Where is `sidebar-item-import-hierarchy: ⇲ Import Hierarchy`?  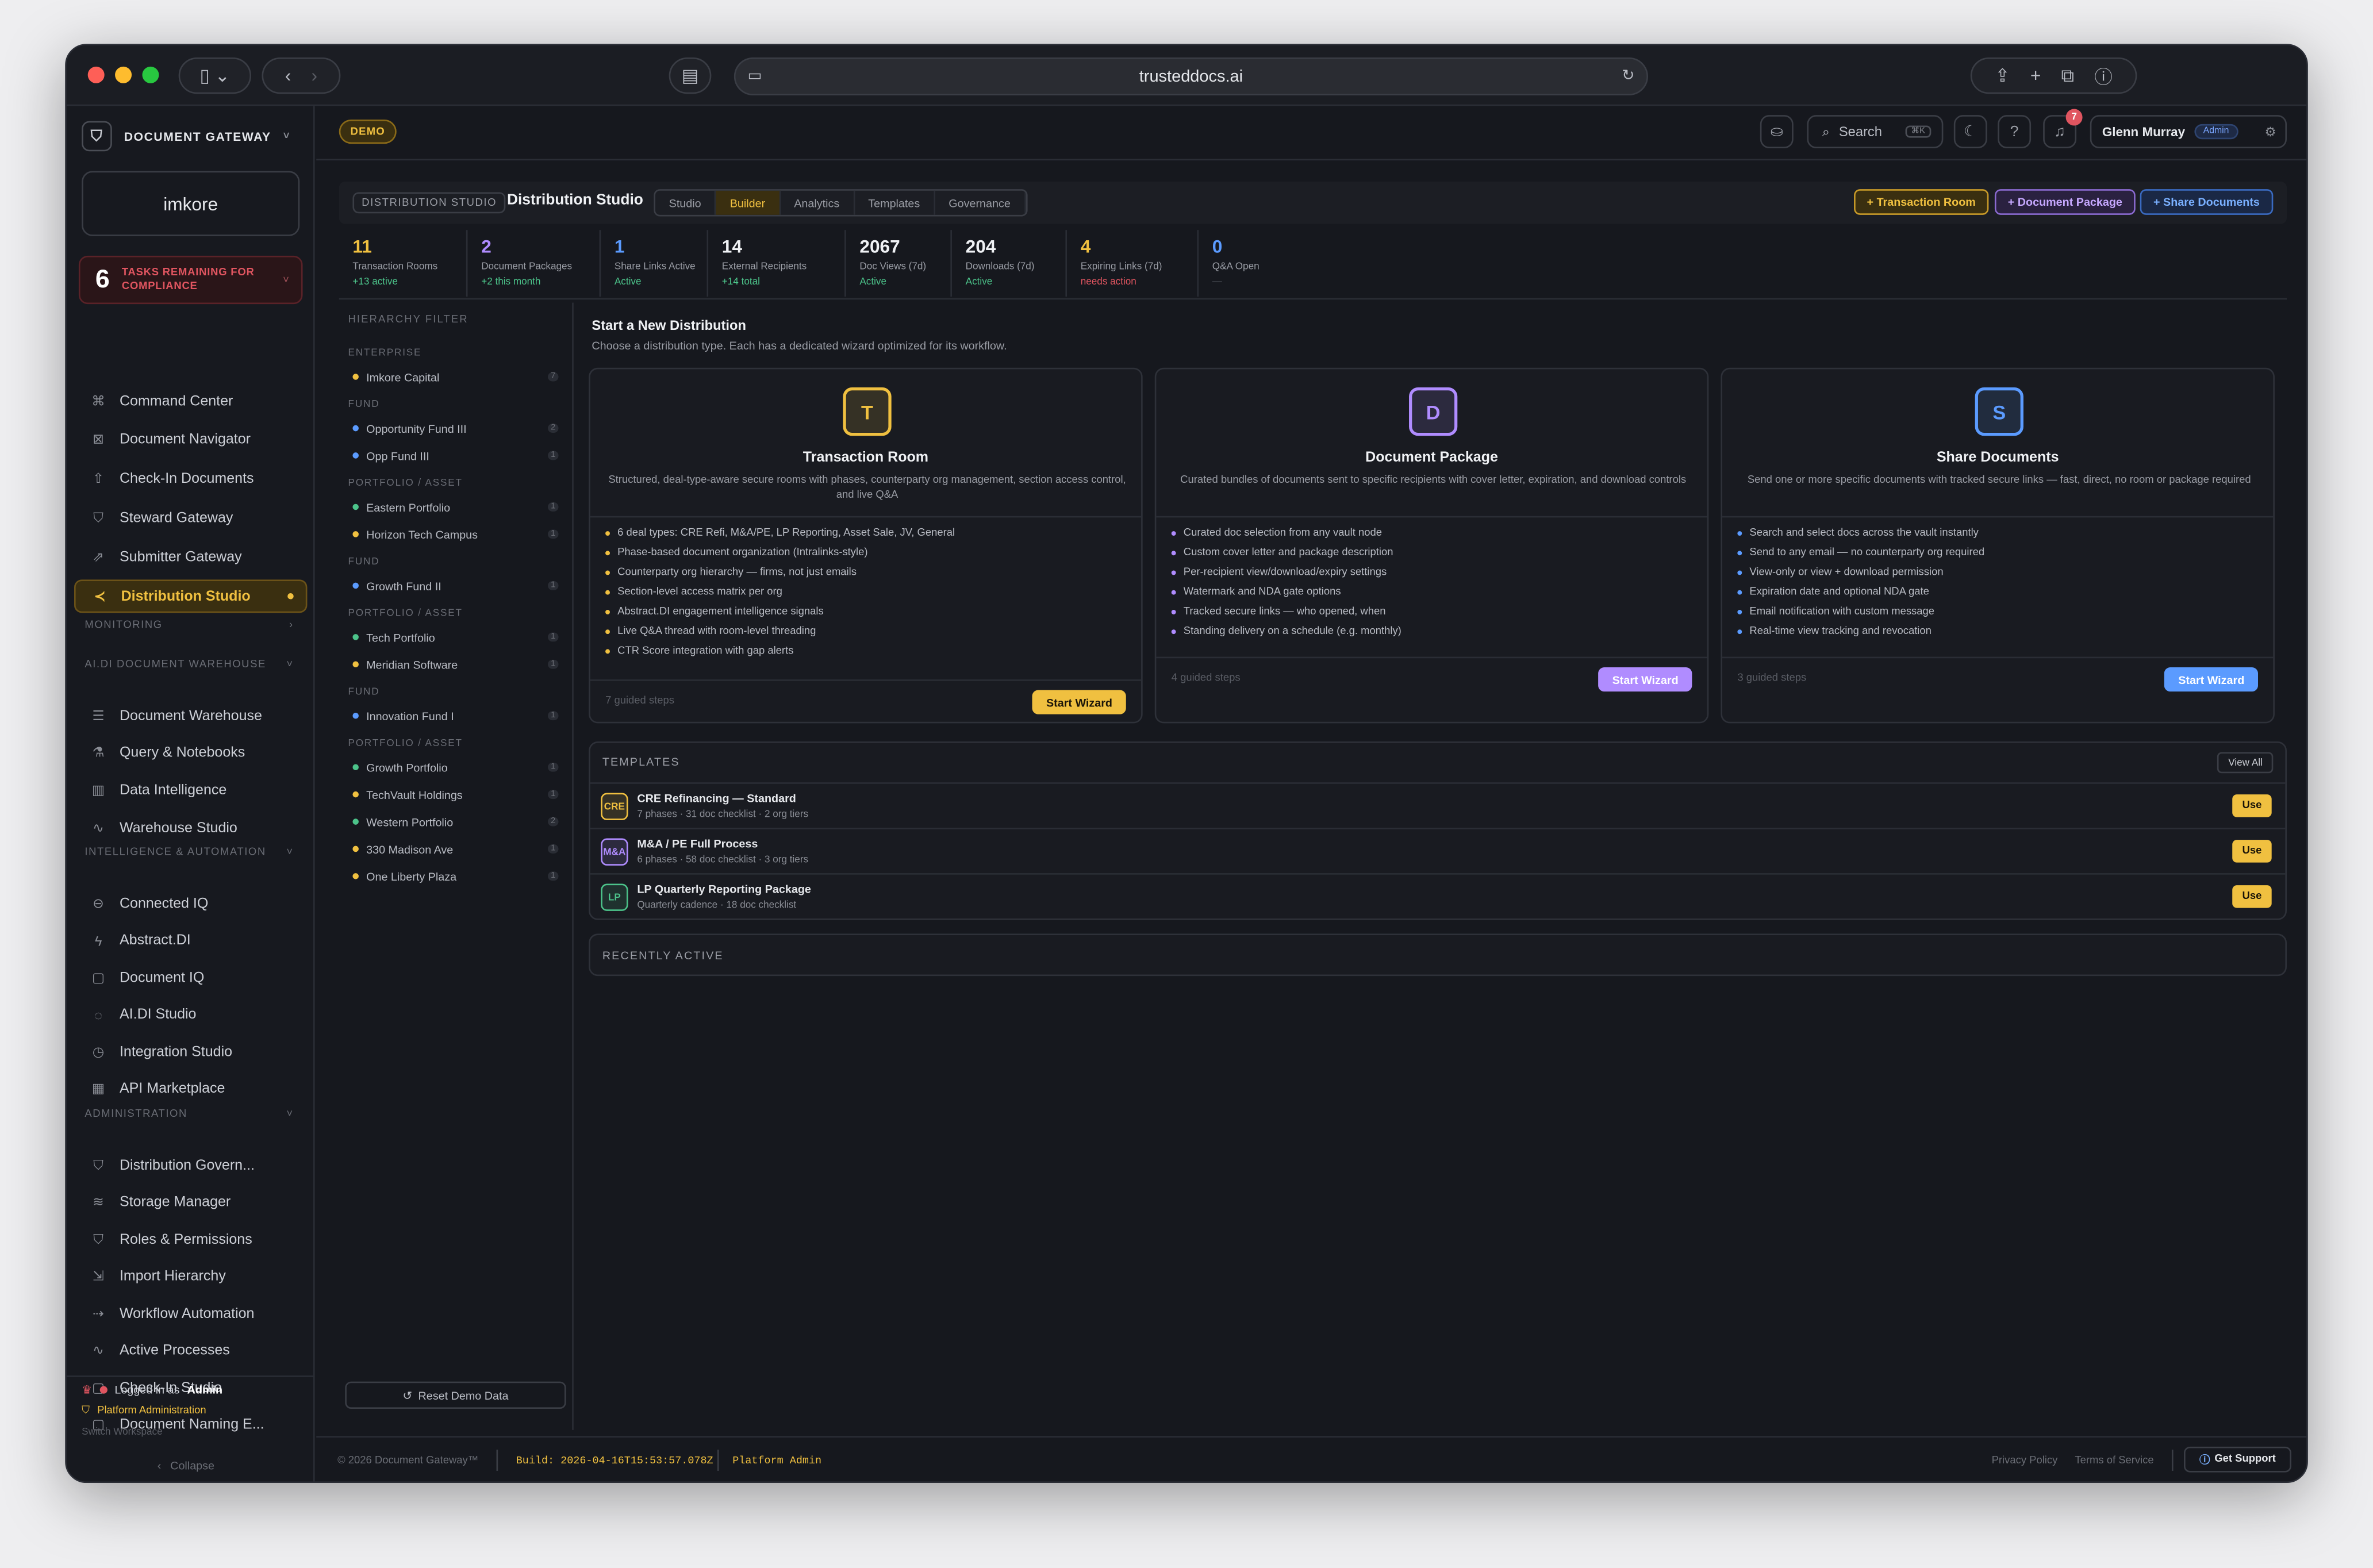
sidebar-item-import-hierarchy: ⇲ Import Hierarchy is located at coordinates (190, 1277).